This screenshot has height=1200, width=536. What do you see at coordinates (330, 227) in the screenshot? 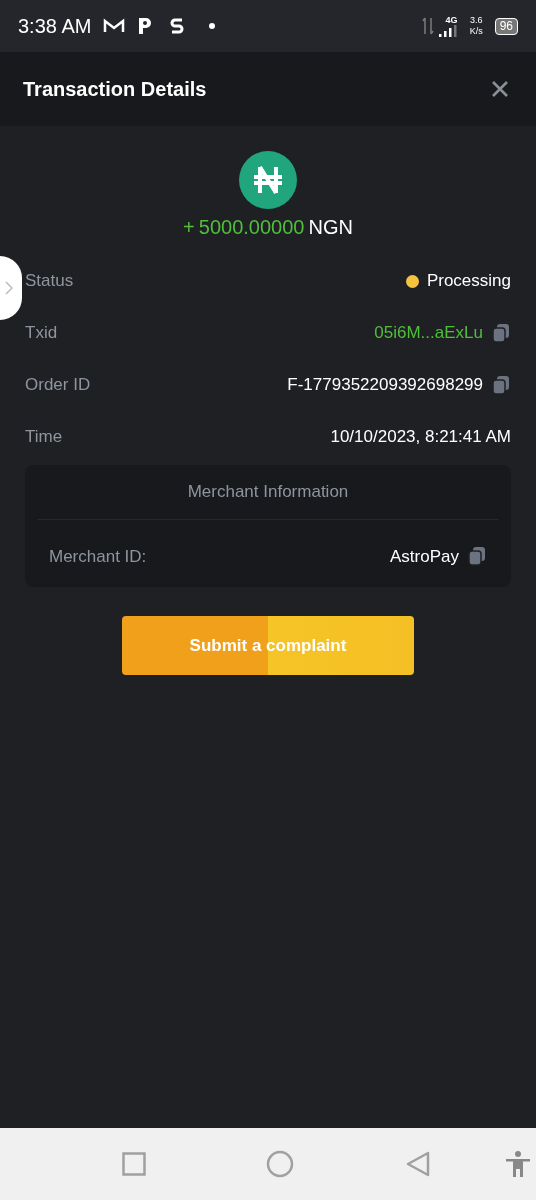
I see `amount-currency: NGN` at bounding box center [330, 227].